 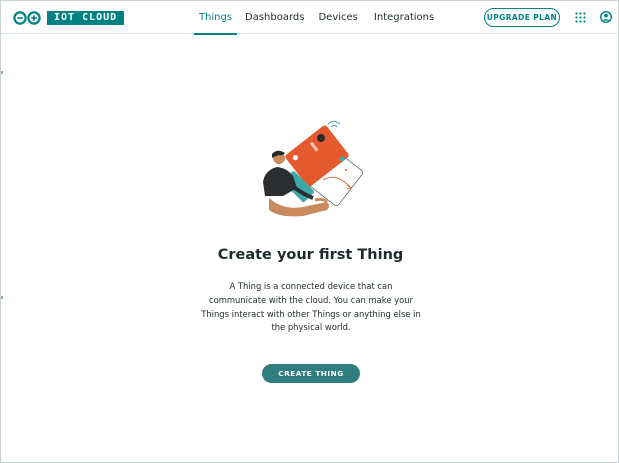 I want to click on nav-tab-devices: Devices, so click(x=337, y=17).